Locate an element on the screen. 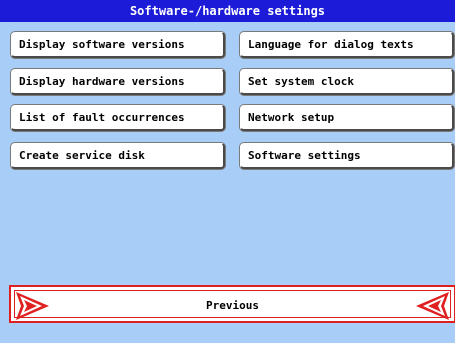 This screenshot has height=343, width=455. list-of-fault-occurrences-button: List of fault occurrences is located at coordinates (118, 118).